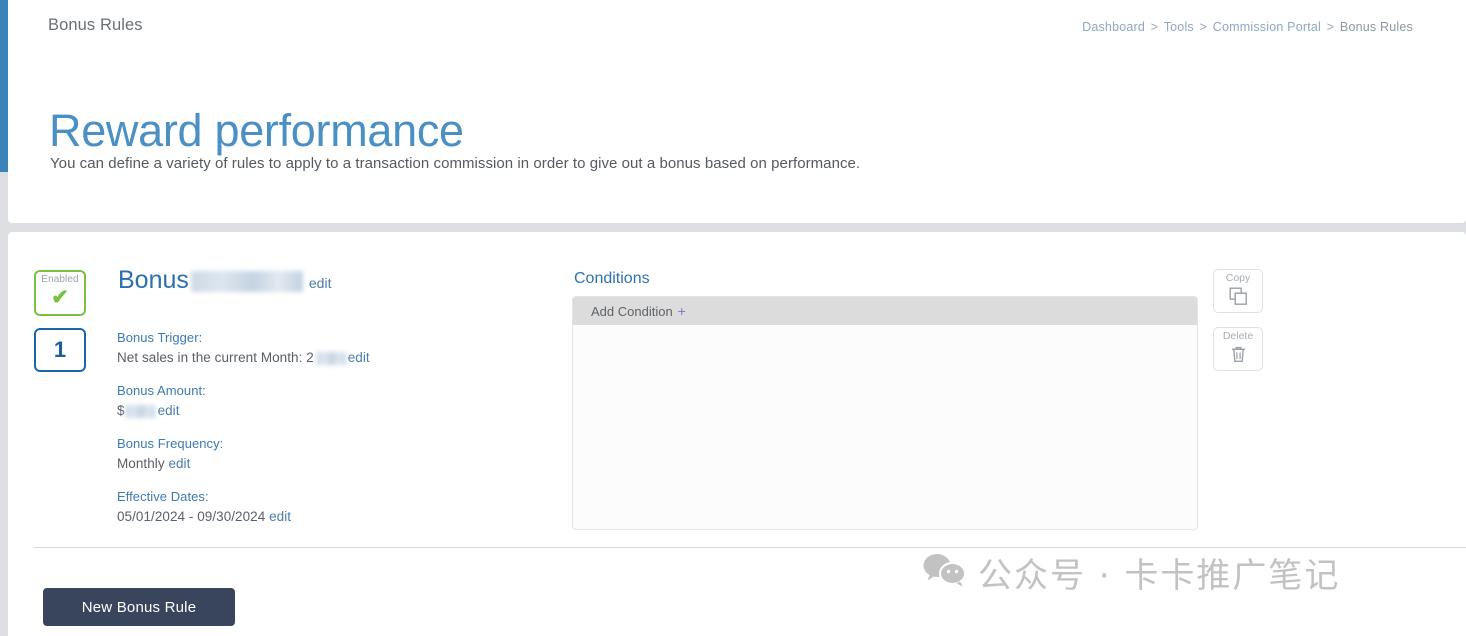 The width and height of the screenshot is (1466, 636). I want to click on redacted-rule-name, so click(246, 281).